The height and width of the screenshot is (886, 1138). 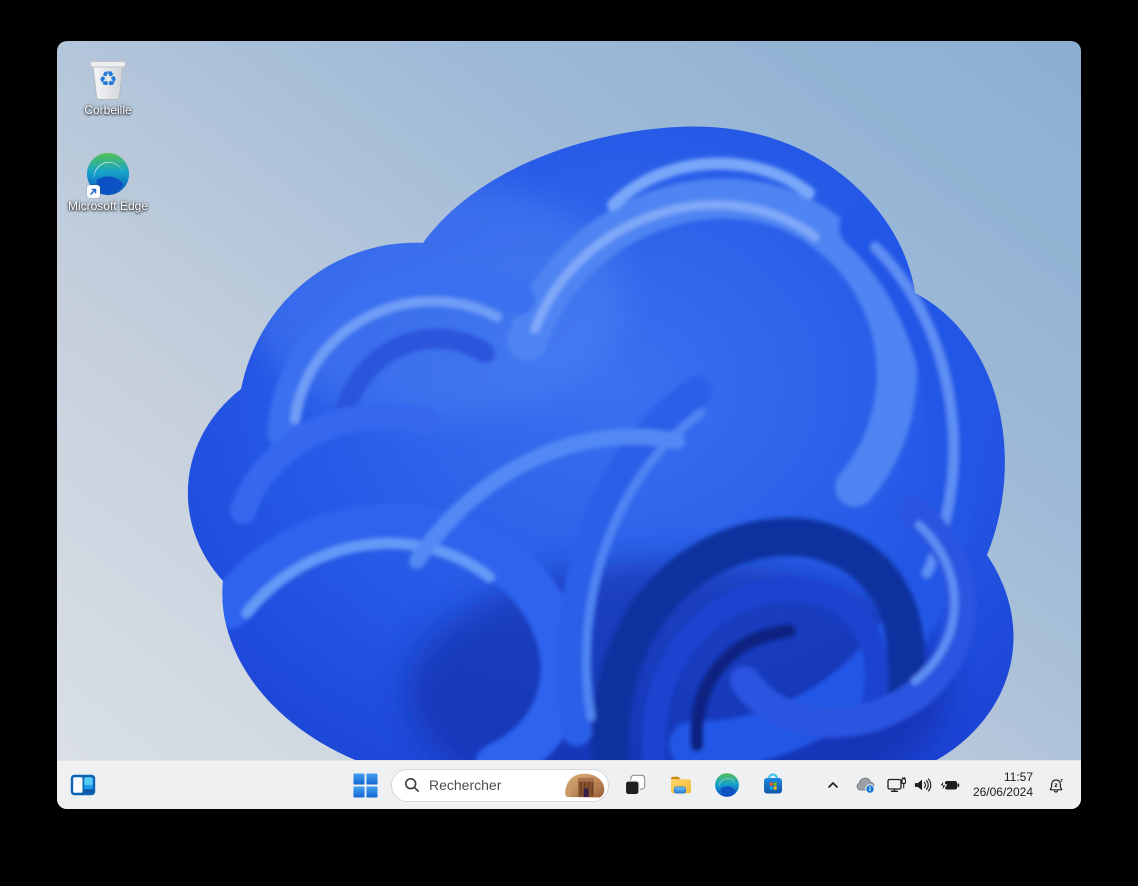 I want to click on recycle-bin-icon: ♻, so click(x=108, y=76).